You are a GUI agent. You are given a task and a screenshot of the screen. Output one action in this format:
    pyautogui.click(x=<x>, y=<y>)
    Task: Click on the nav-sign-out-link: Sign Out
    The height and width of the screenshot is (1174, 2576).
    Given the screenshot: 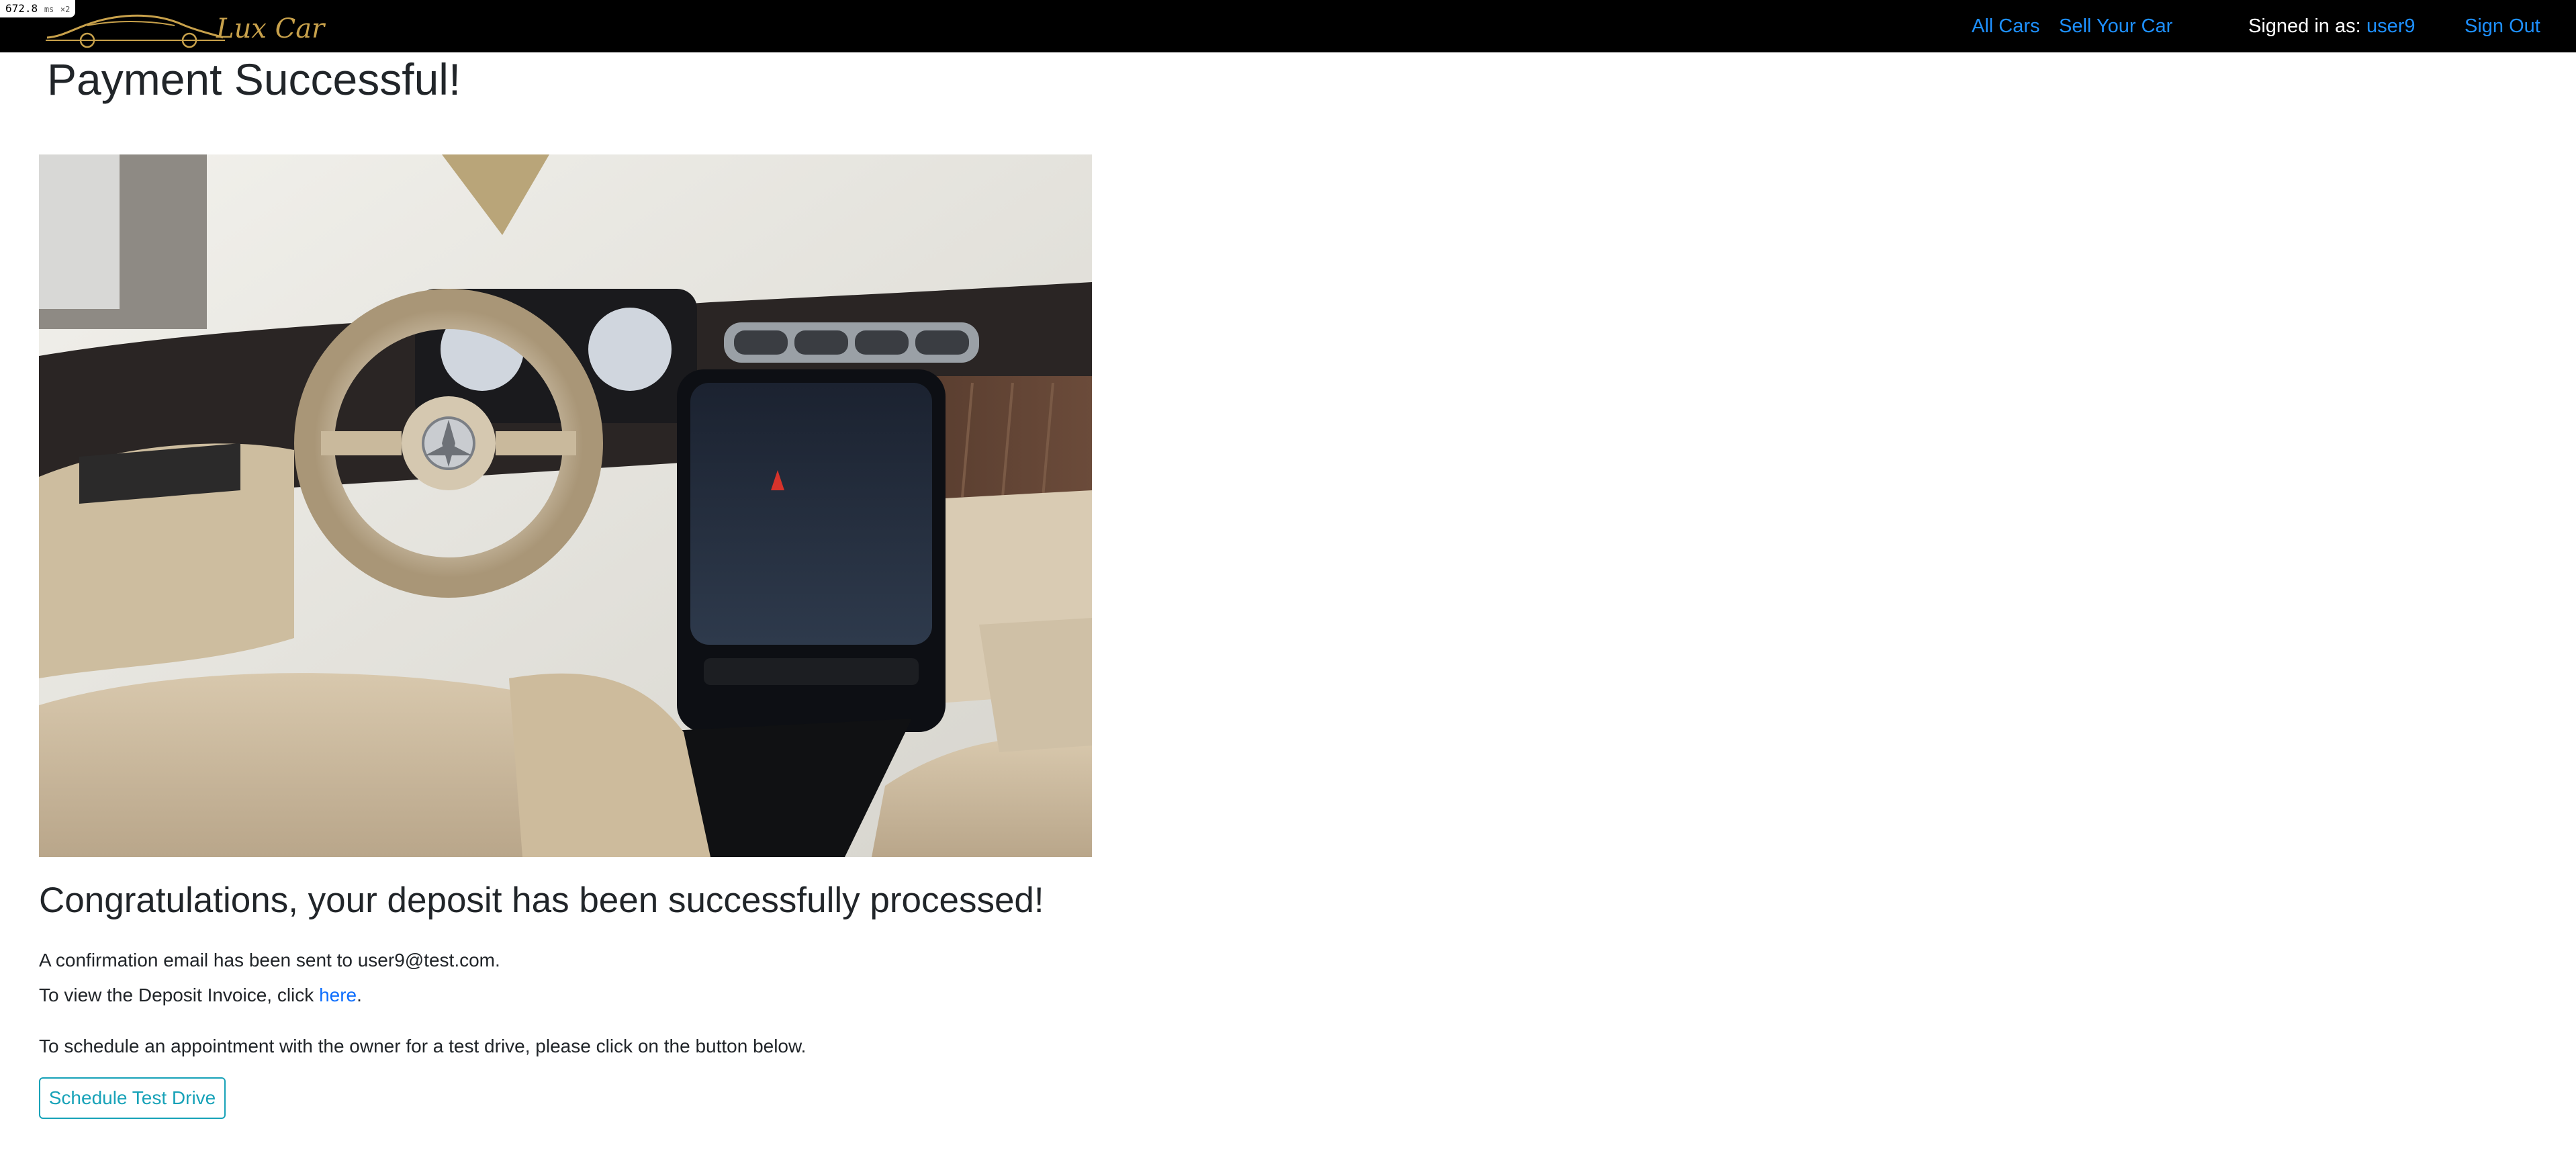 What is the action you would take?
    pyautogui.click(x=2502, y=26)
    